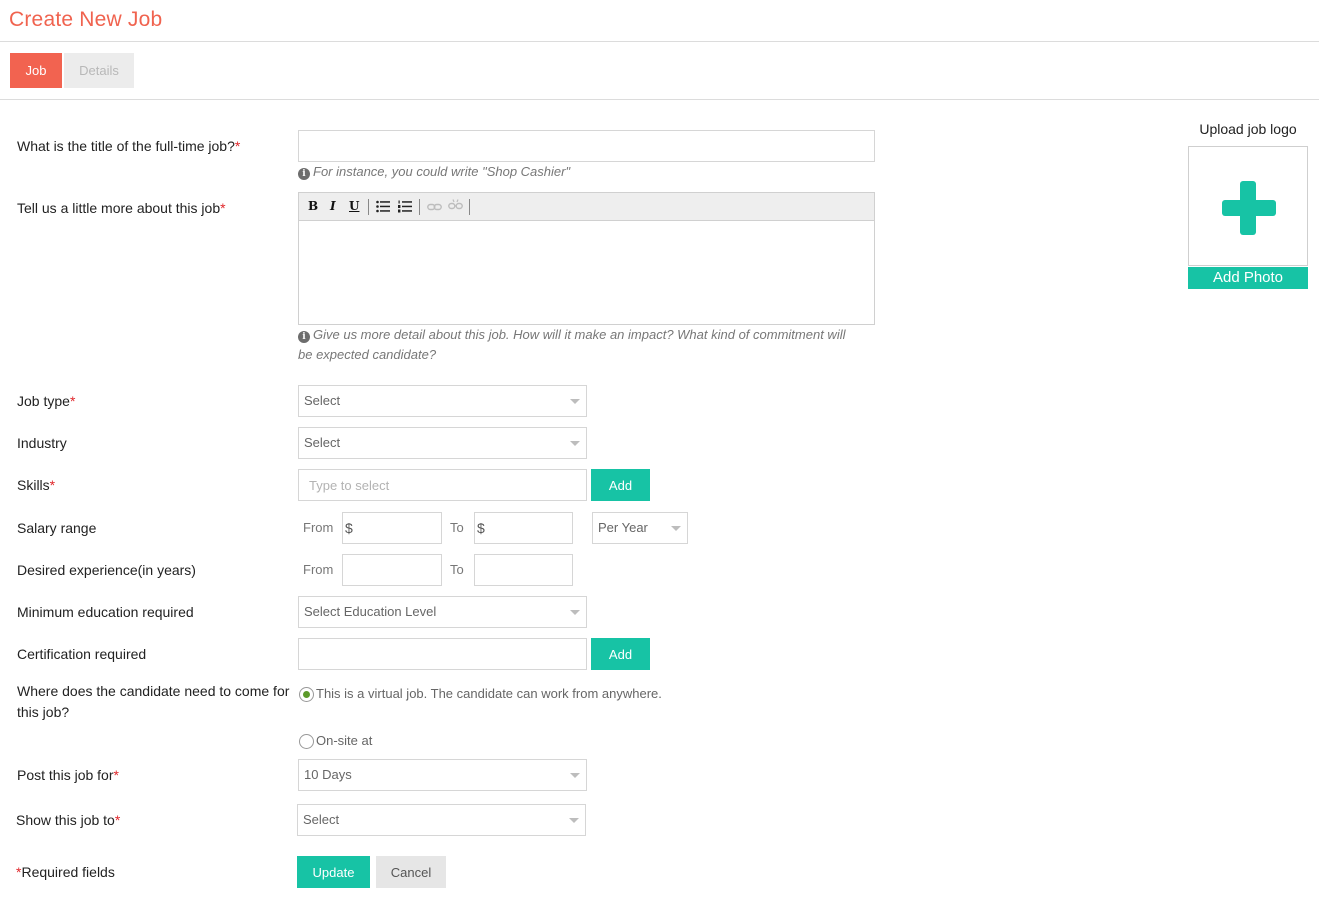 The height and width of the screenshot is (918, 1319). I want to click on job-type-select: Select, so click(442, 401).